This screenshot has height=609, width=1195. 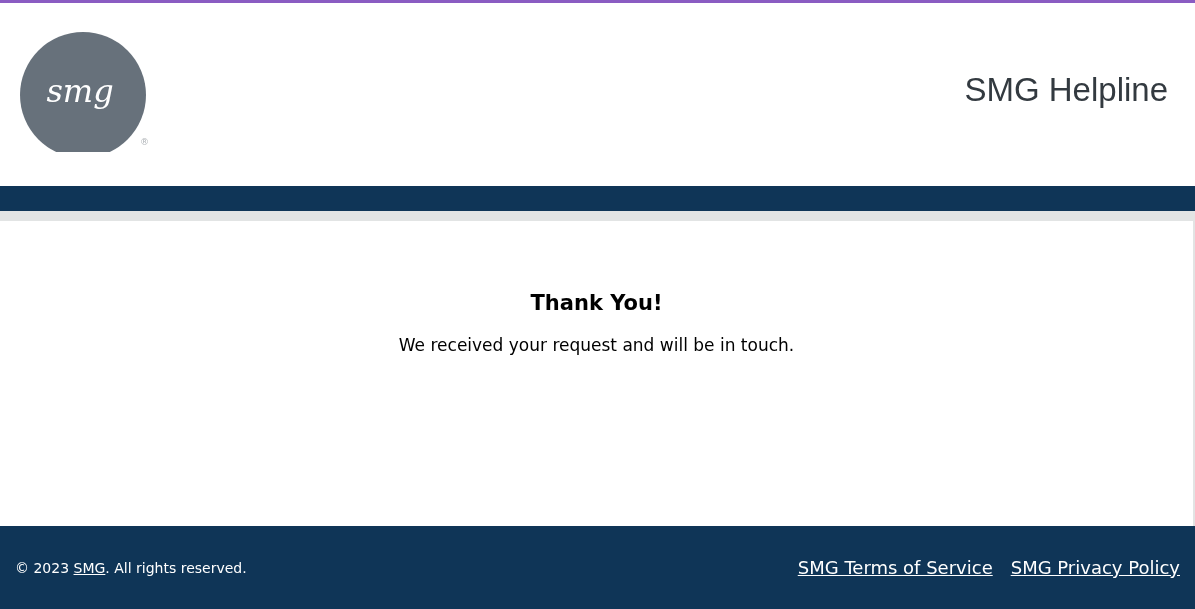 I want to click on footer-link: SMG Privacy Policy, so click(x=1095, y=567).